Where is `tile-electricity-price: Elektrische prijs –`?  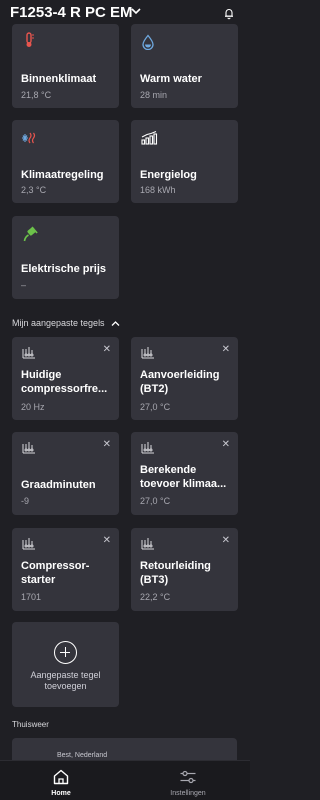 tile-electricity-price: Elektrische prijs – is located at coordinates (65, 257).